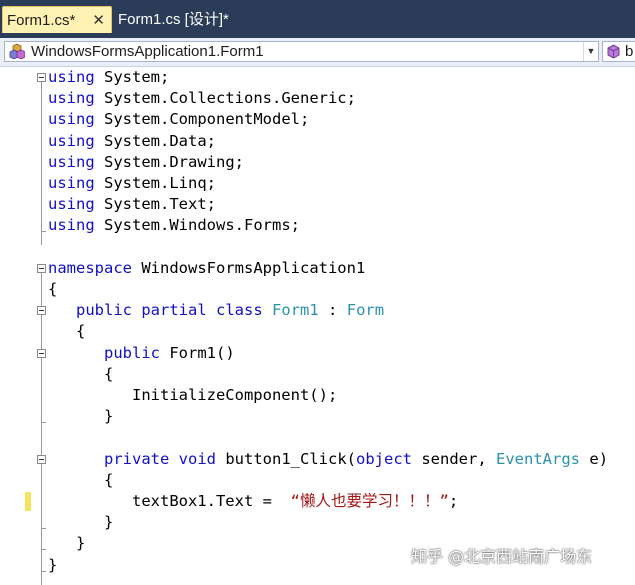 The image size is (635, 585). Describe the element at coordinates (137, 77) in the screenshot. I see `code-token: System;` at that location.